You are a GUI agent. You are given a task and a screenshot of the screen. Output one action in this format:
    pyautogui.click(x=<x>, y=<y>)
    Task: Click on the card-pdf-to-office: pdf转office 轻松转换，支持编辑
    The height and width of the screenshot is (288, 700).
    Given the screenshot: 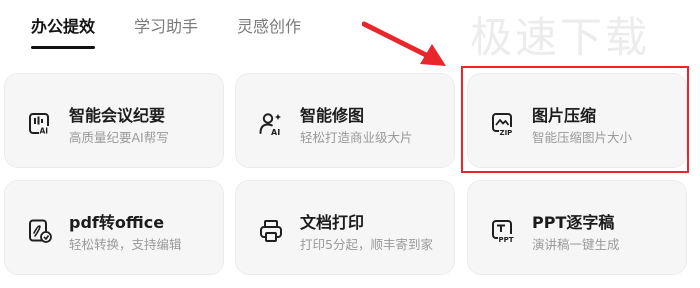 What is the action you would take?
    pyautogui.click(x=114, y=227)
    